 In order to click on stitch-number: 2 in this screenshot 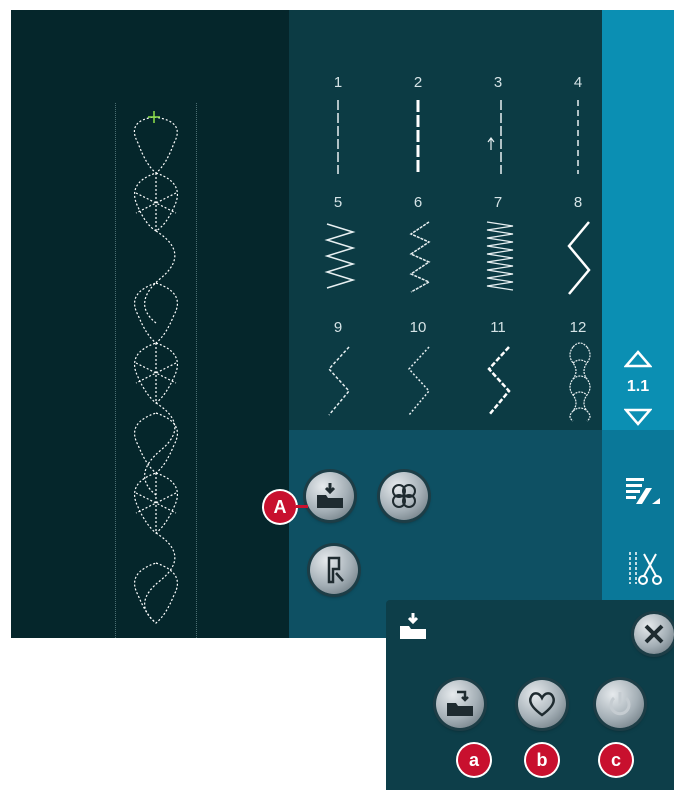, I will do `click(418, 82)`.